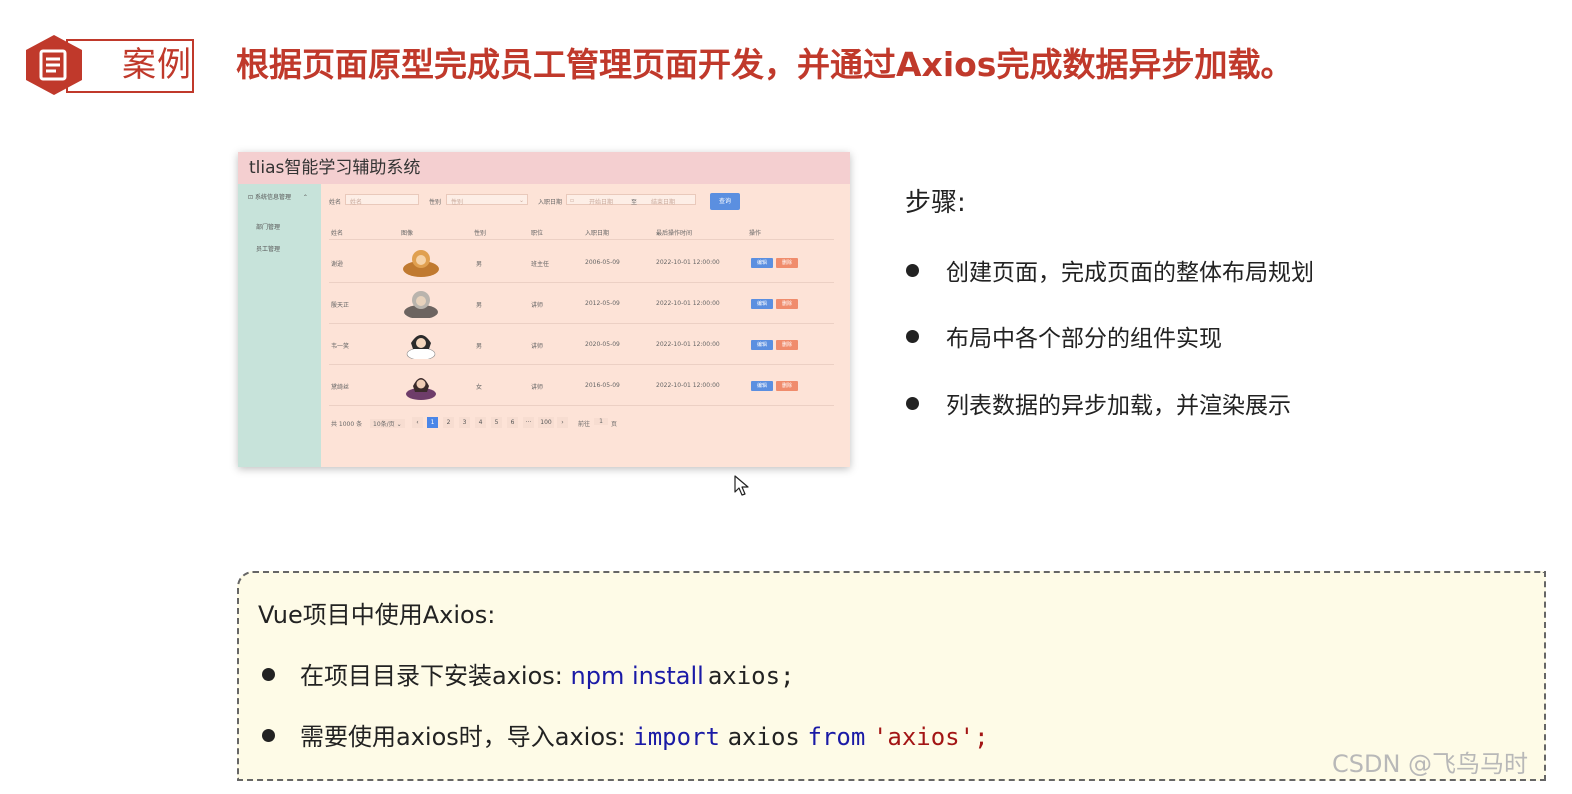 This screenshot has width=1572, height=794. What do you see at coordinates (528, 676) in the screenshot?
I see `axios-install-line: 在项目目录下安装axios: npm install axios;` at bounding box center [528, 676].